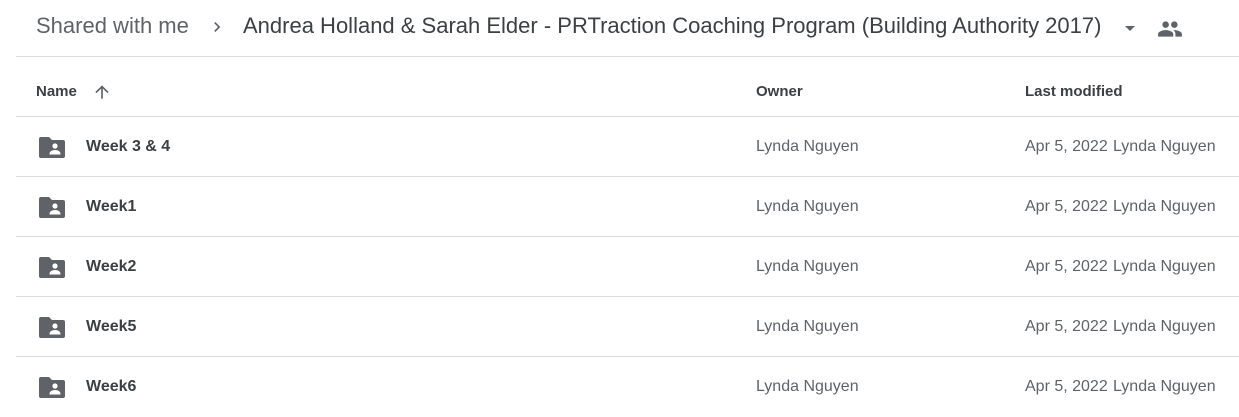  What do you see at coordinates (627, 387) in the screenshot?
I see `table-row: Week6 Lynda Nguyen Apr 5, 2022 Lynda Nguyen` at bounding box center [627, 387].